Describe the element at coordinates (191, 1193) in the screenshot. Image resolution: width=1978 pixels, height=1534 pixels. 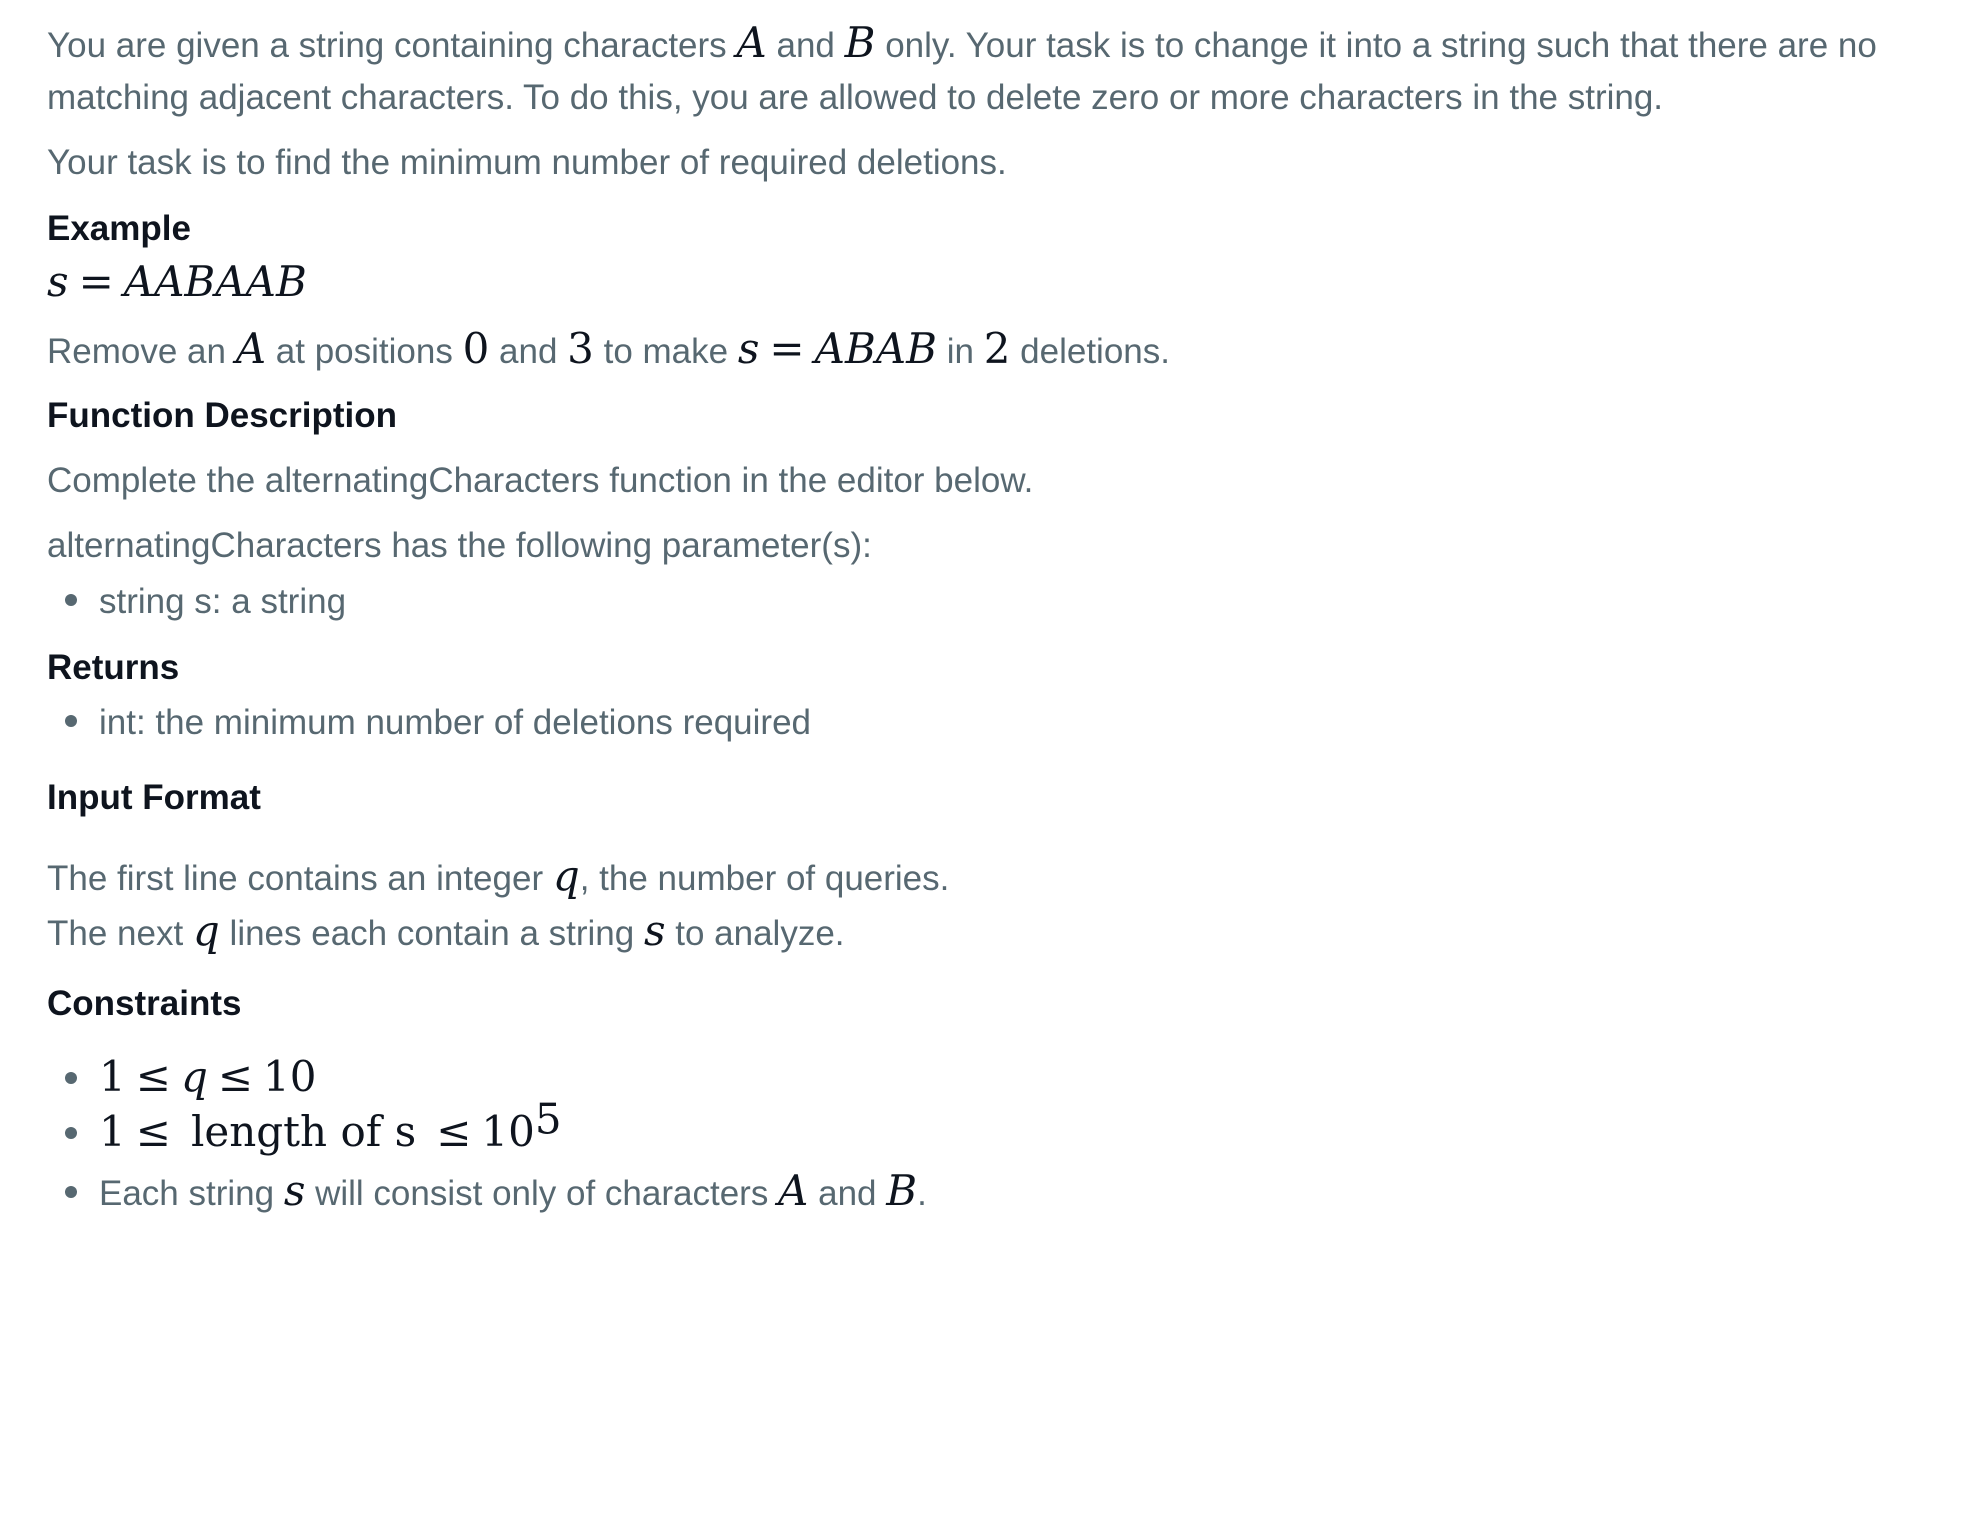
I see `text: Each string` at that location.